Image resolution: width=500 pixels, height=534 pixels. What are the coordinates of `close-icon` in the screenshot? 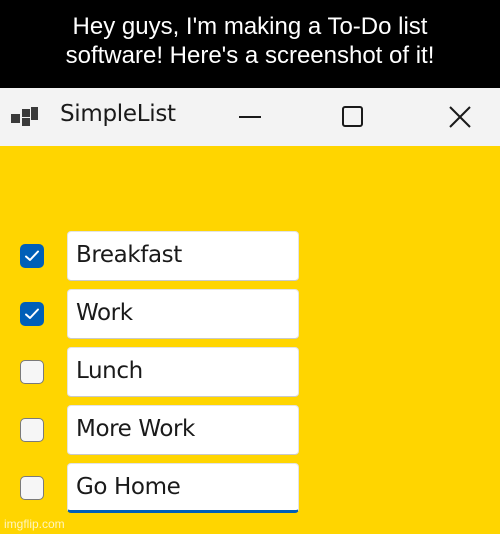 It's located at (460, 117).